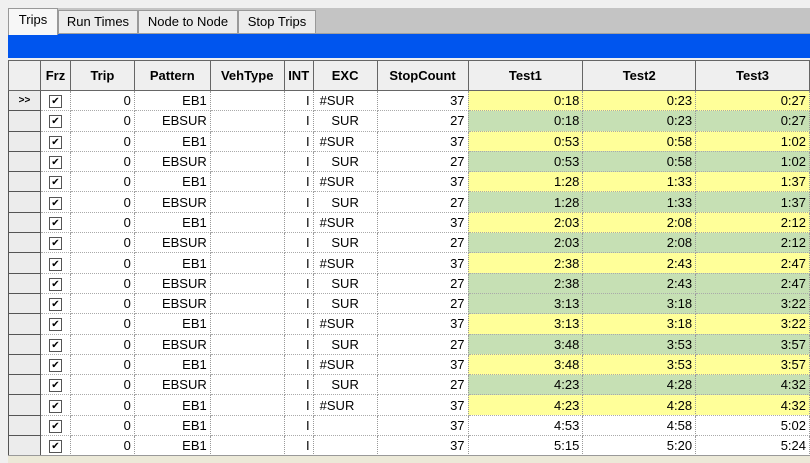 The image size is (810, 463). I want to click on column-header-row-selector, so click(24, 75).